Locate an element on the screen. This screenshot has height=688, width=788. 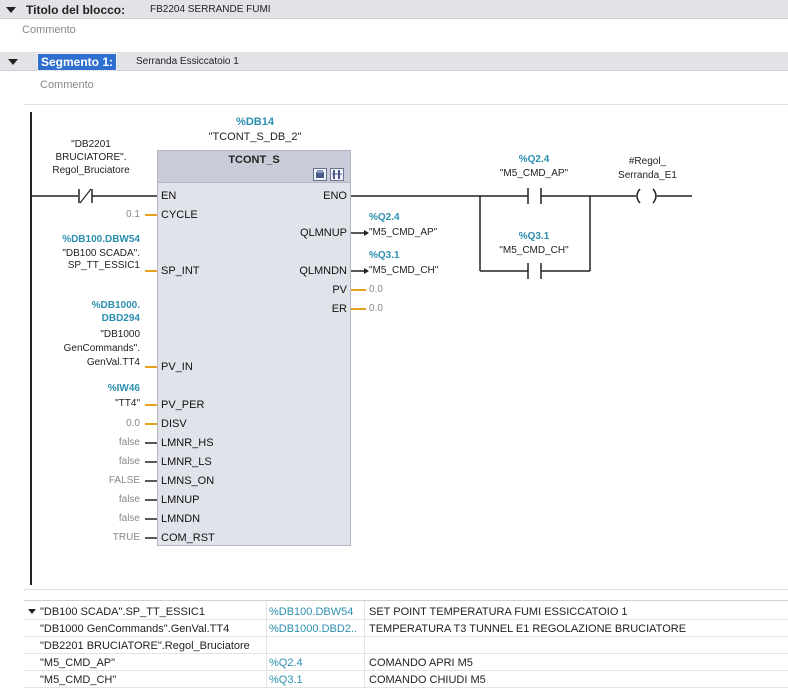
lmnup-value: false is located at coordinates (120, 499).